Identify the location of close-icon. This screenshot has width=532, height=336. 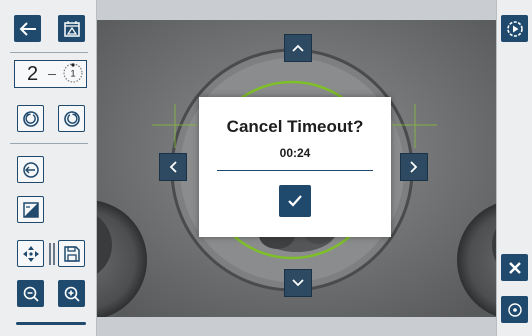
(514, 267).